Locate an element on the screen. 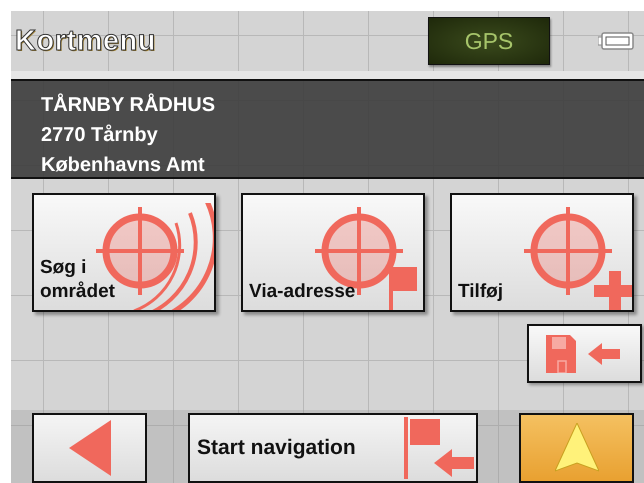  save-button is located at coordinates (584, 353).